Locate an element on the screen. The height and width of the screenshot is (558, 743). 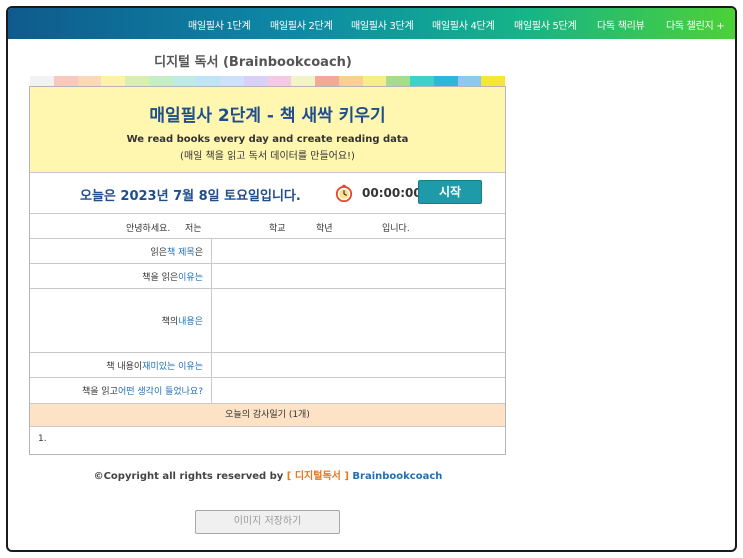
stopwatch-icon is located at coordinates (344, 193).